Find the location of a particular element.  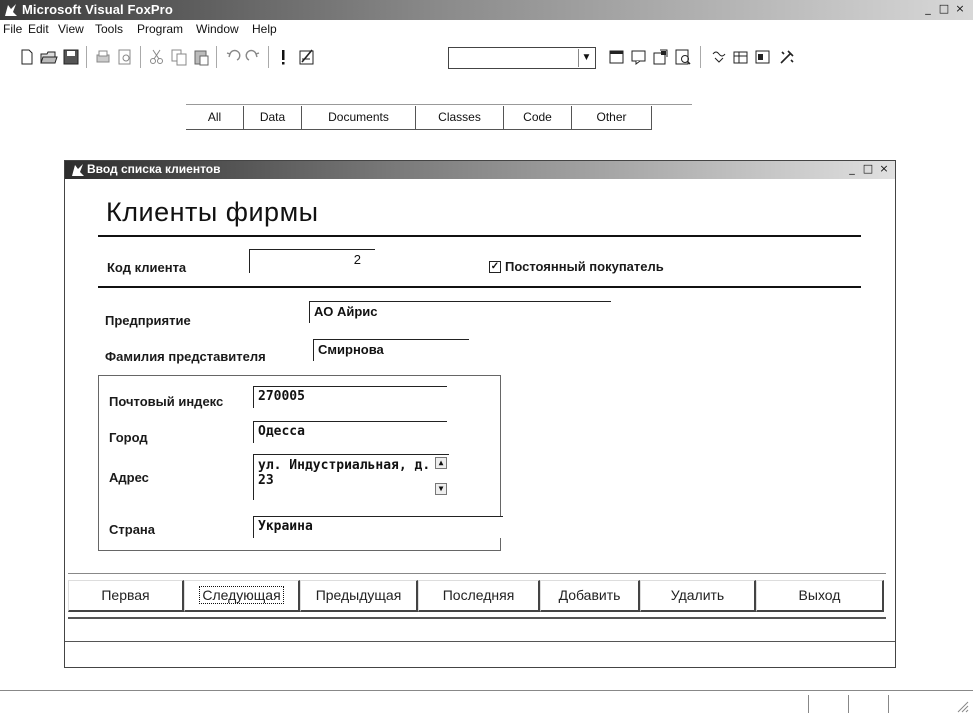

scroll-up-icon: ▲ is located at coordinates (441, 463).